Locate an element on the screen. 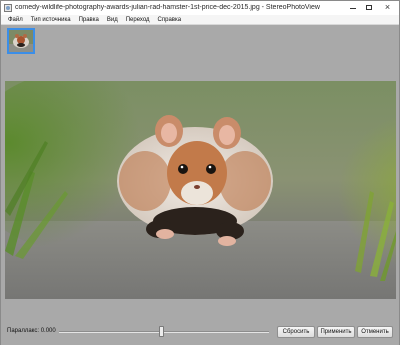 This screenshot has height=345, width=400. menu-file: Файл is located at coordinates (15, 20).